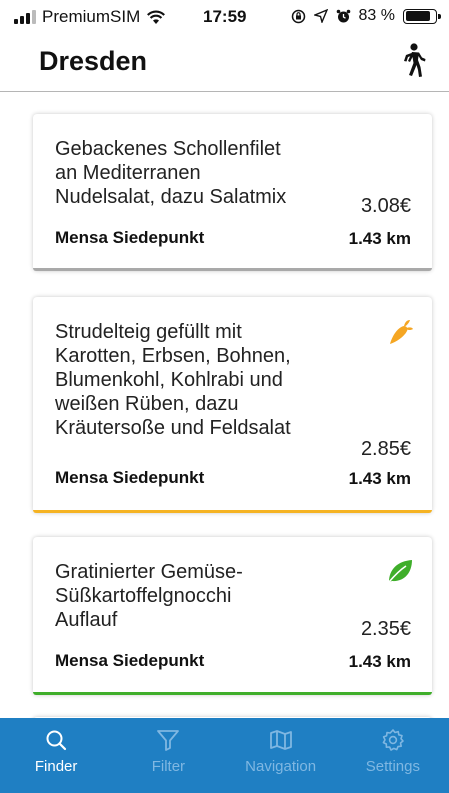  I want to click on tab-bar: Finder Filter Navigation Settings, so click(224, 755).